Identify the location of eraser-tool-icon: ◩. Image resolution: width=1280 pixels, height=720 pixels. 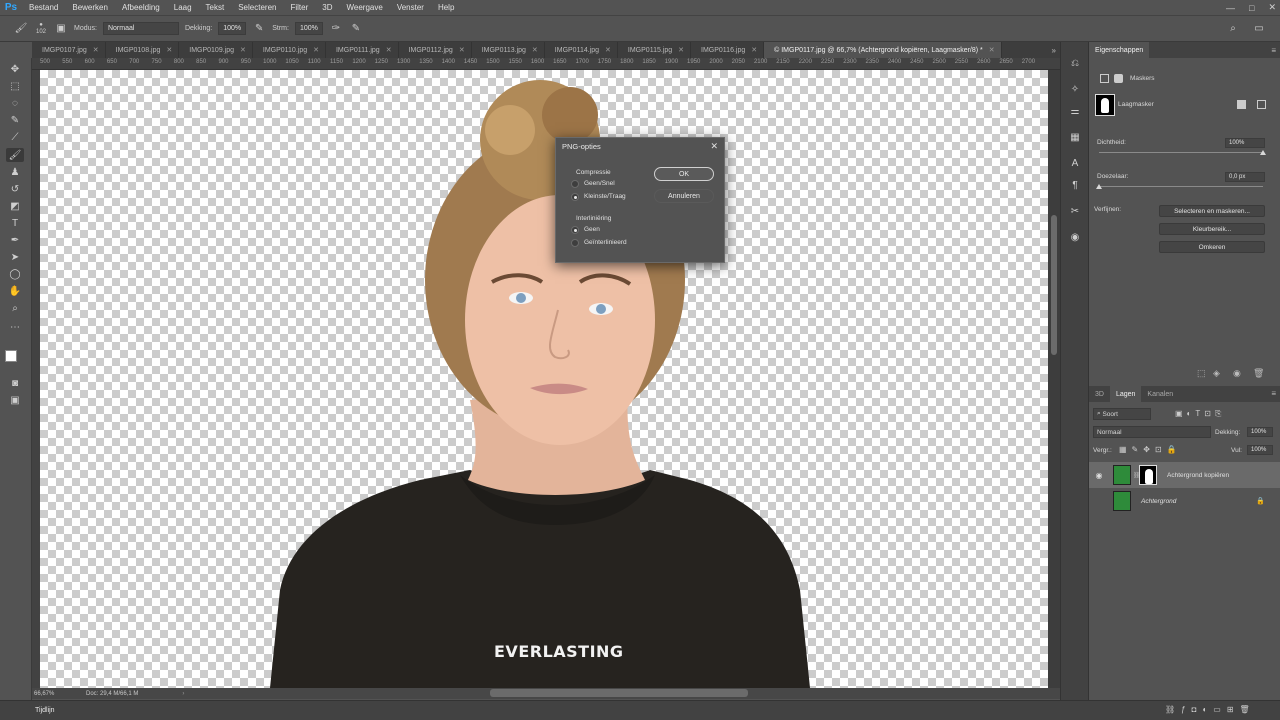
(15, 206).